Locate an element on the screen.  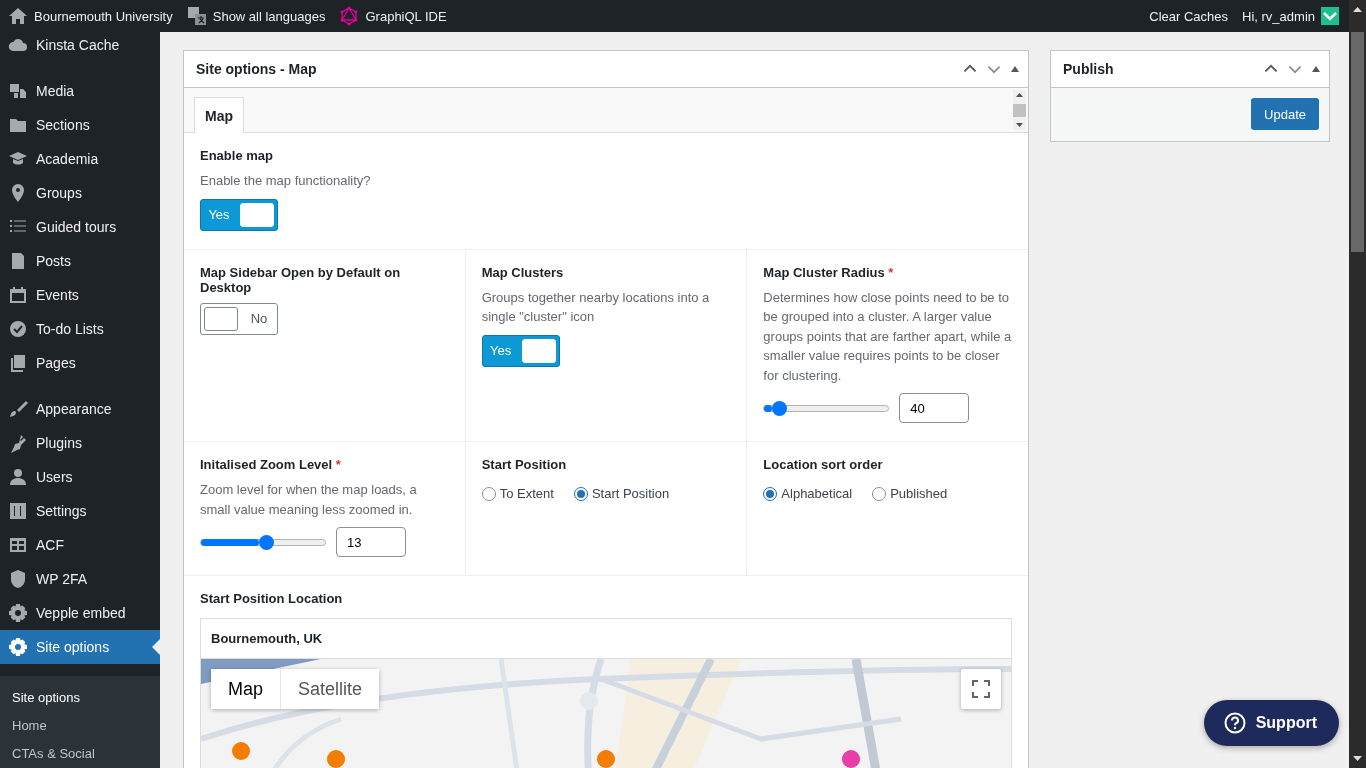
sidebar-item: Groups is located at coordinates (80, 193).